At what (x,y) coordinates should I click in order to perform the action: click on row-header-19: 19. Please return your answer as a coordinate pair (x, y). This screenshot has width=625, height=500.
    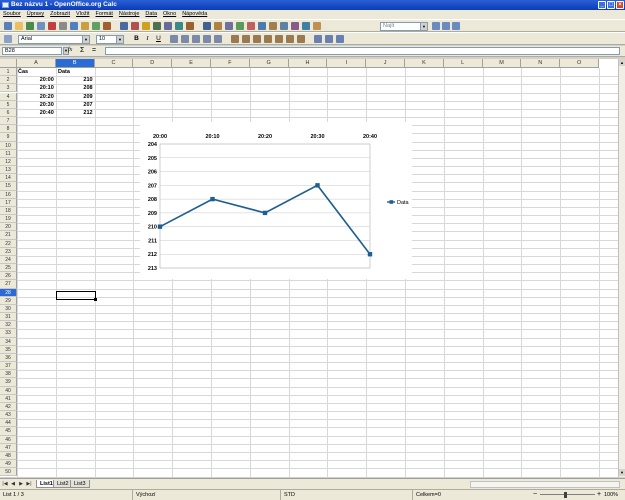
    Looking at the image, I should click on (8, 219).